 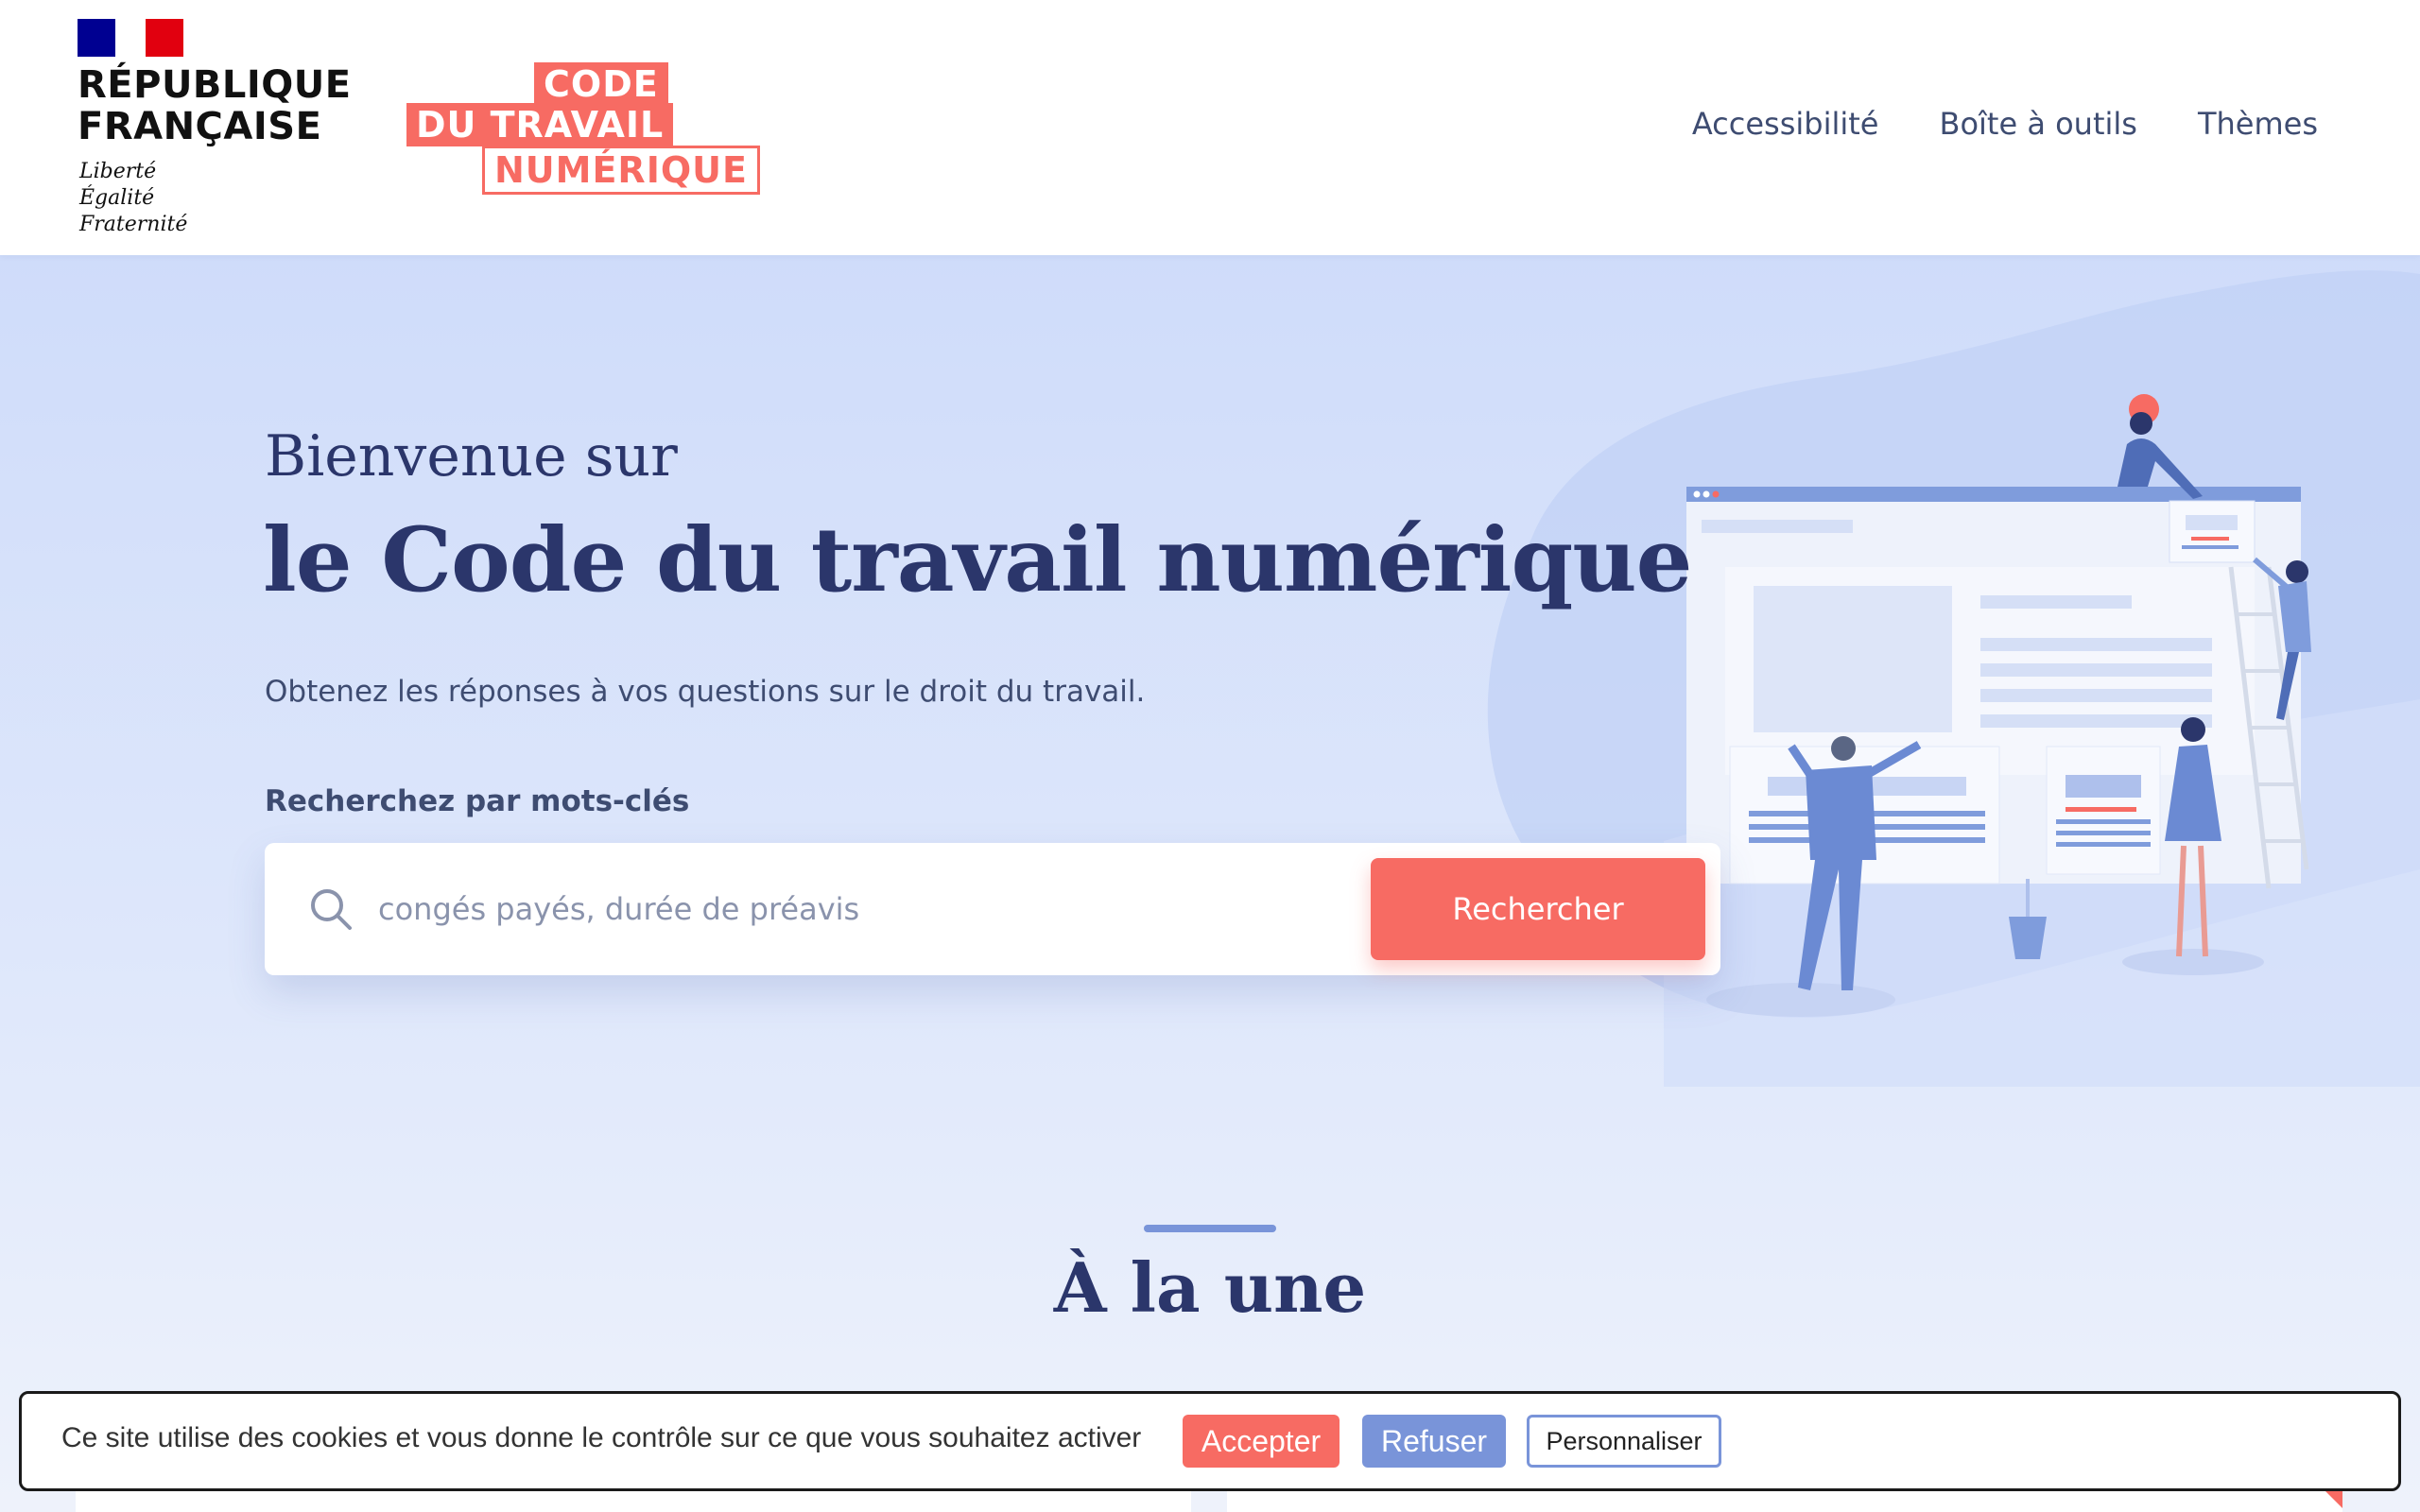 What do you see at coordinates (601, 84) in the screenshot?
I see `logo-line1: CODE` at bounding box center [601, 84].